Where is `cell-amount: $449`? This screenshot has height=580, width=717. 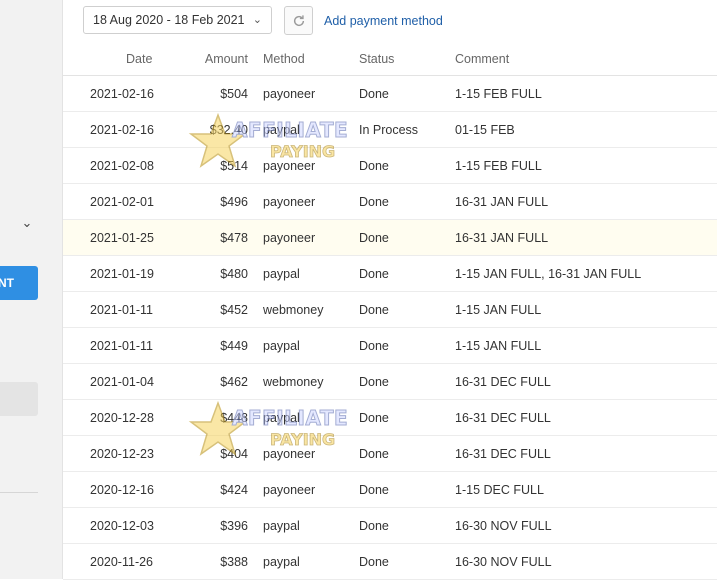 cell-amount: $449 is located at coordinates (234, 346).